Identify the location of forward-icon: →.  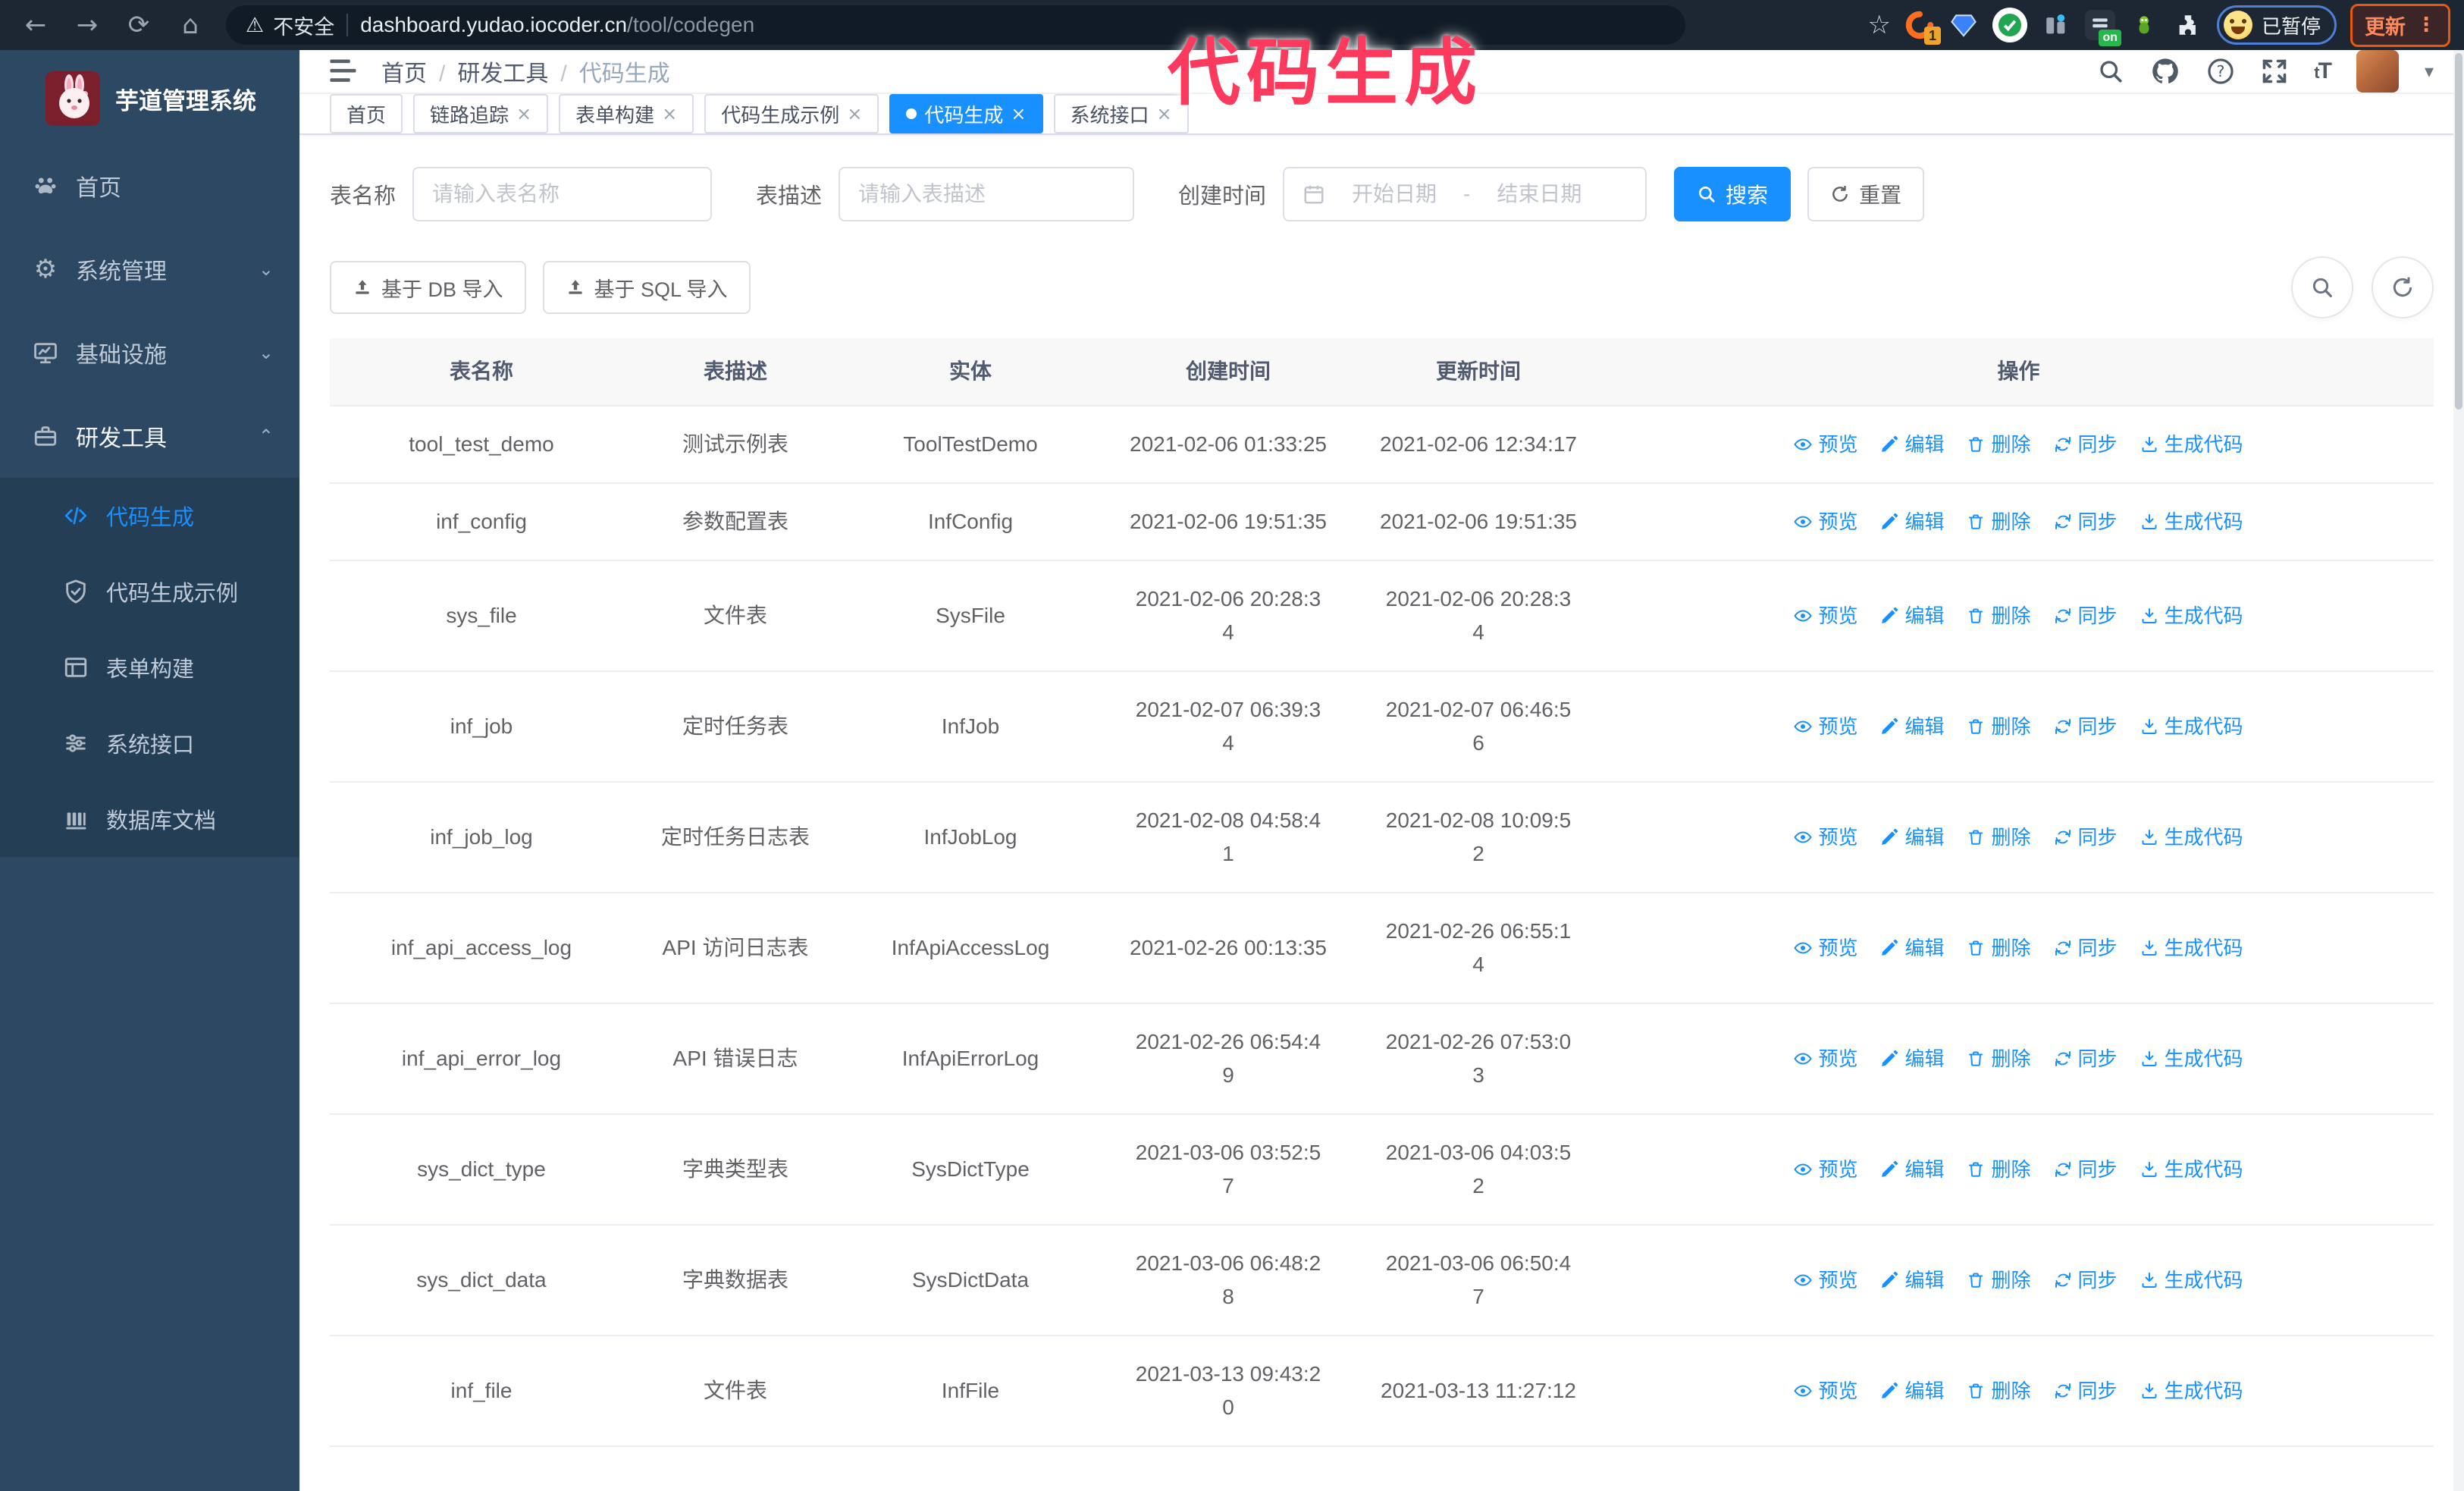
(87, 25).